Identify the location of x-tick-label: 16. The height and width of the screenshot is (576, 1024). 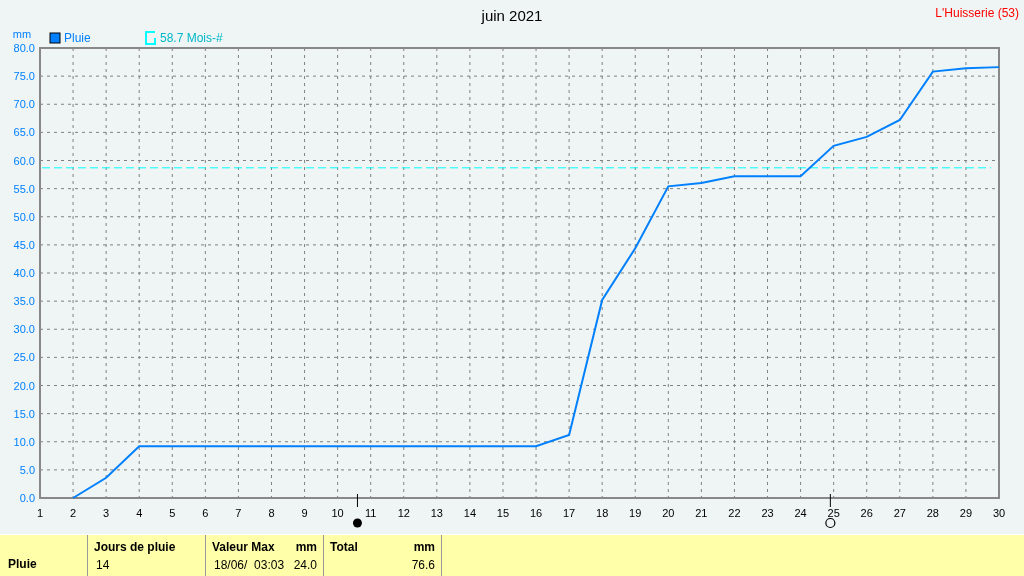
(536, 513).